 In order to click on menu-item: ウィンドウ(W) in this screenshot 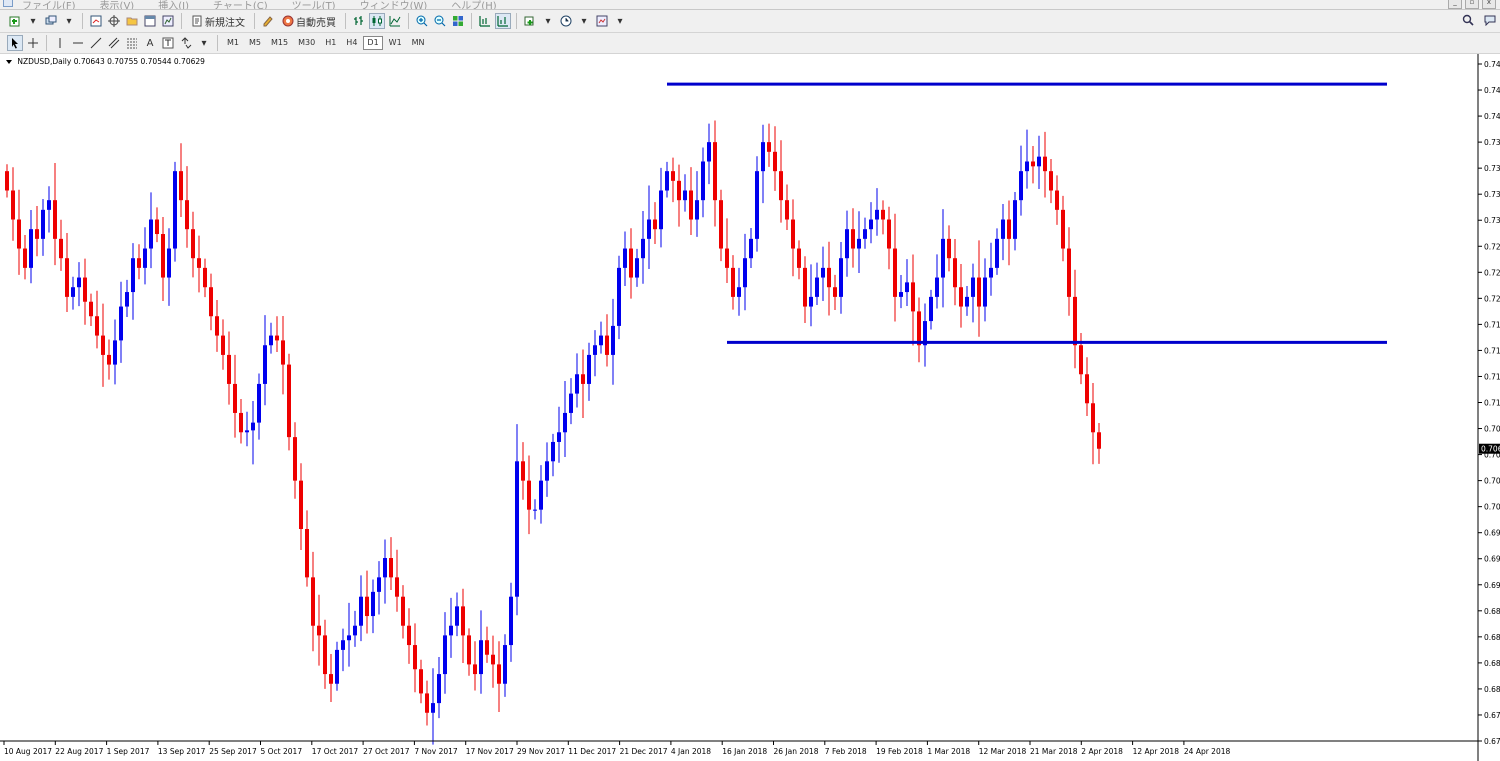, I will do `click(394, 4)`.